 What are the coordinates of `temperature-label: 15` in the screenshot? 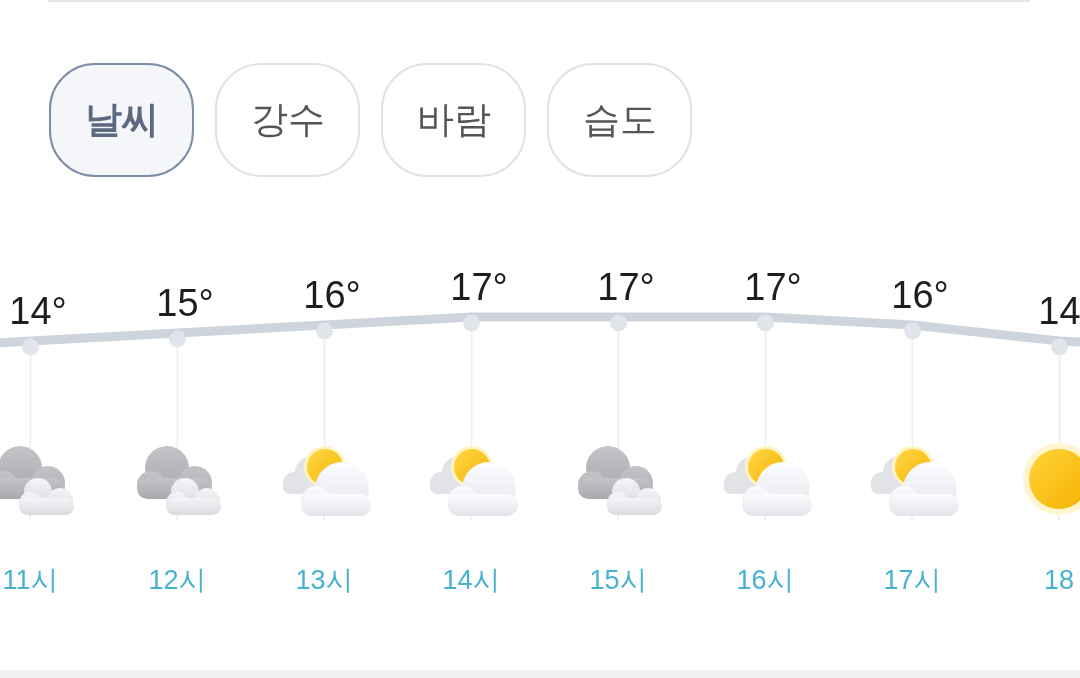 It's located at (177, 303).